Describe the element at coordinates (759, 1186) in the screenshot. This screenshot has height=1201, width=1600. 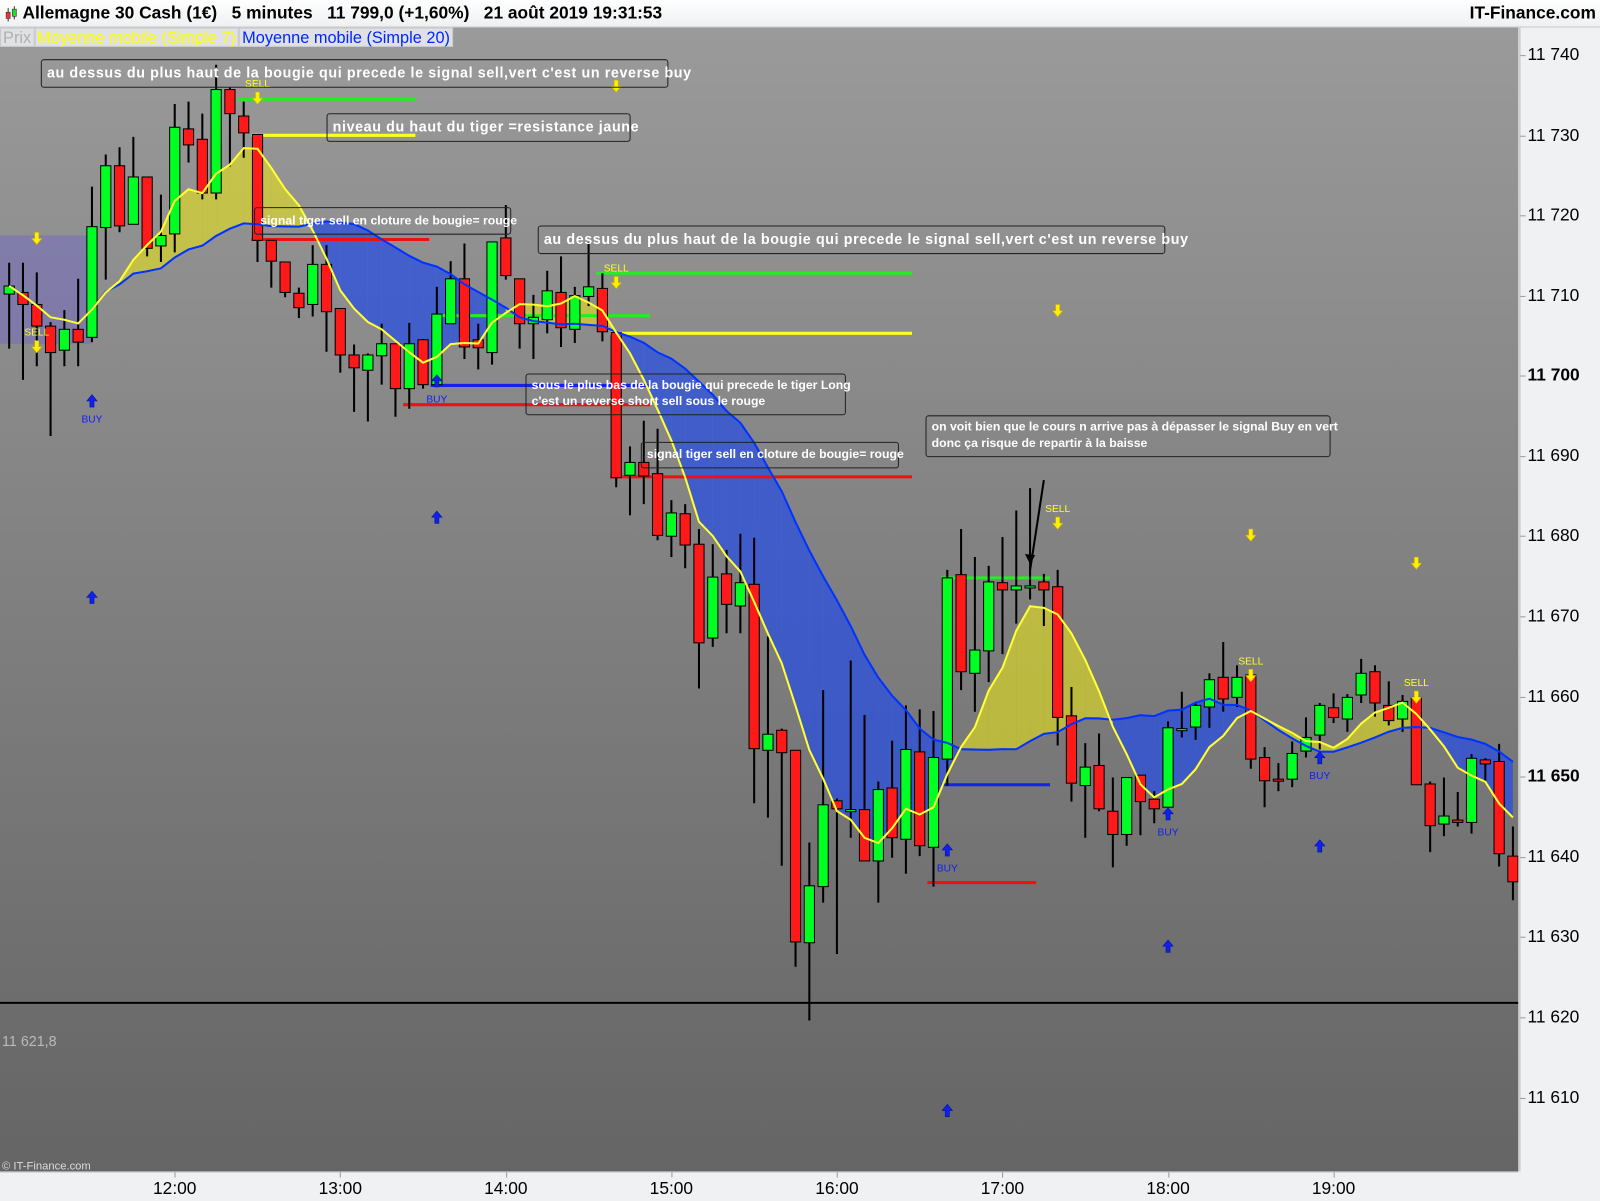
I see `time-axis: 12:00 13:00 14:00 15:00 16:00 17:00 18:00 19:00` at that location.